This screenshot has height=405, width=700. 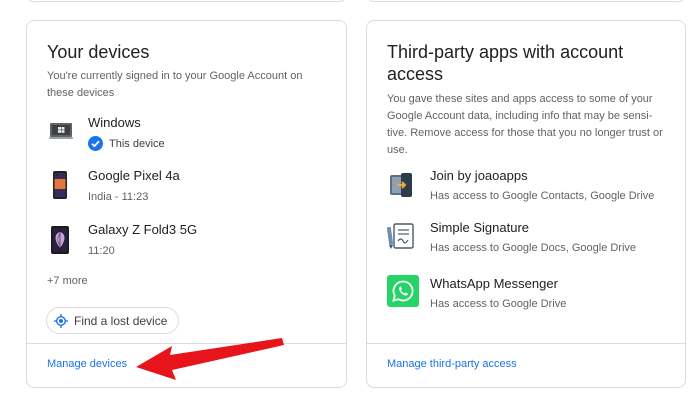 I want to click on app-name: WhatsApp Messenger, so click(x=494, y=283).